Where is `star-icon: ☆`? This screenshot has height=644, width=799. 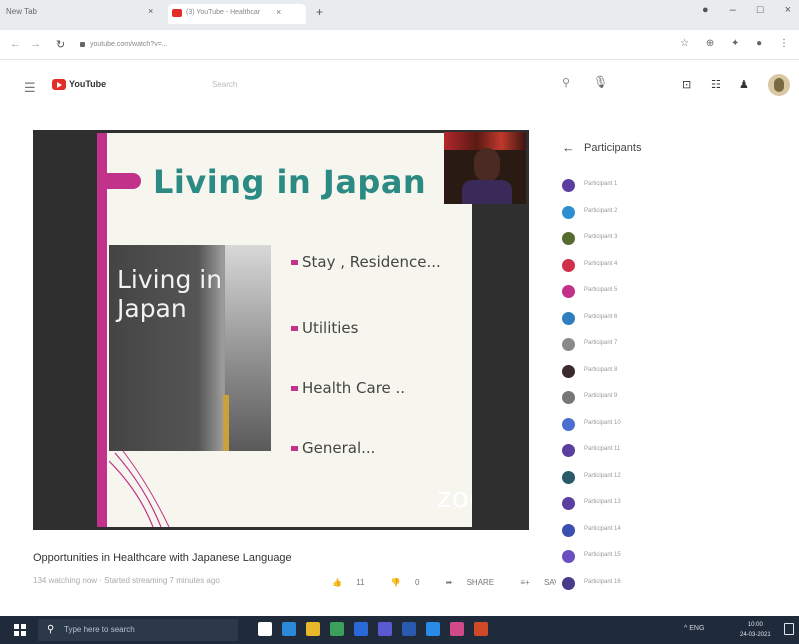 star-icon: ☆ is located at coordinates (684, 43).